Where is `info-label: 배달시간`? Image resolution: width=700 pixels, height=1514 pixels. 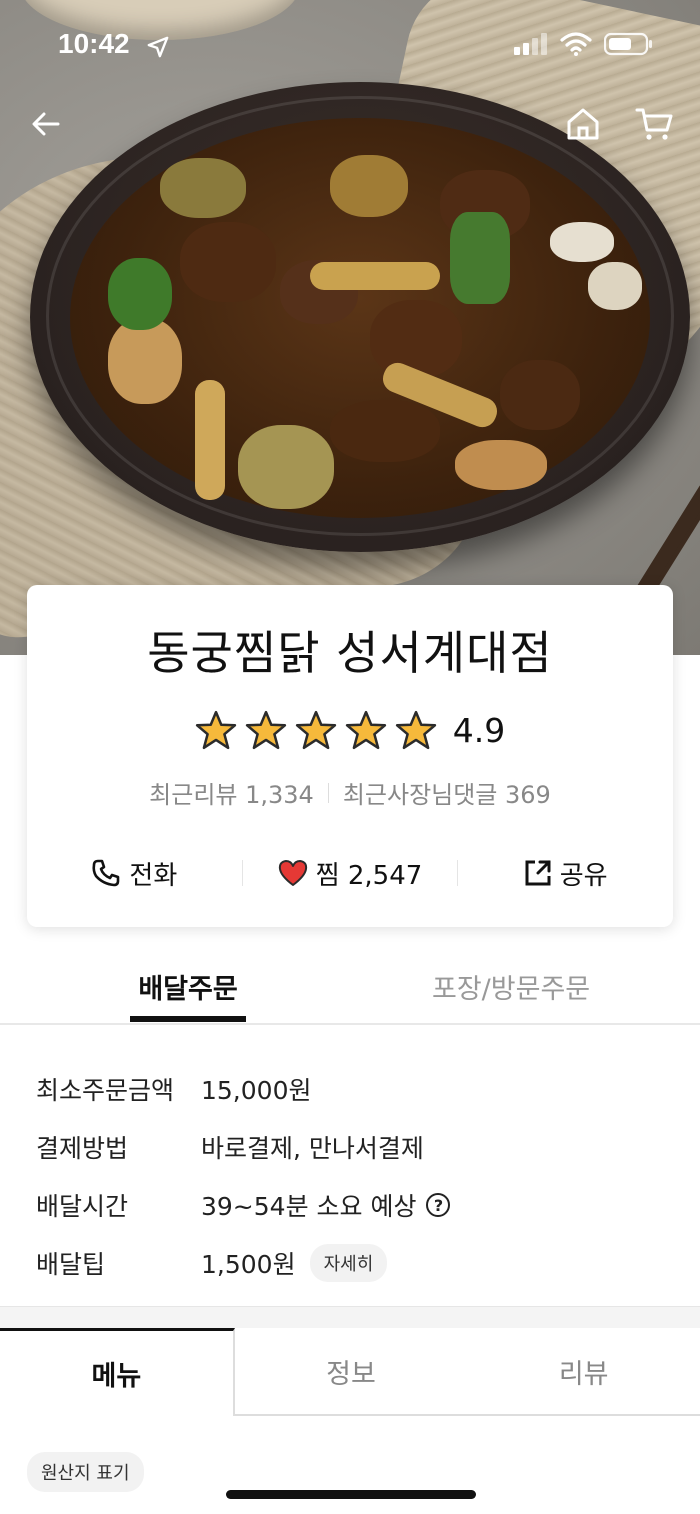
info-label: 배달시간 is located at coordinates (82, 1206).